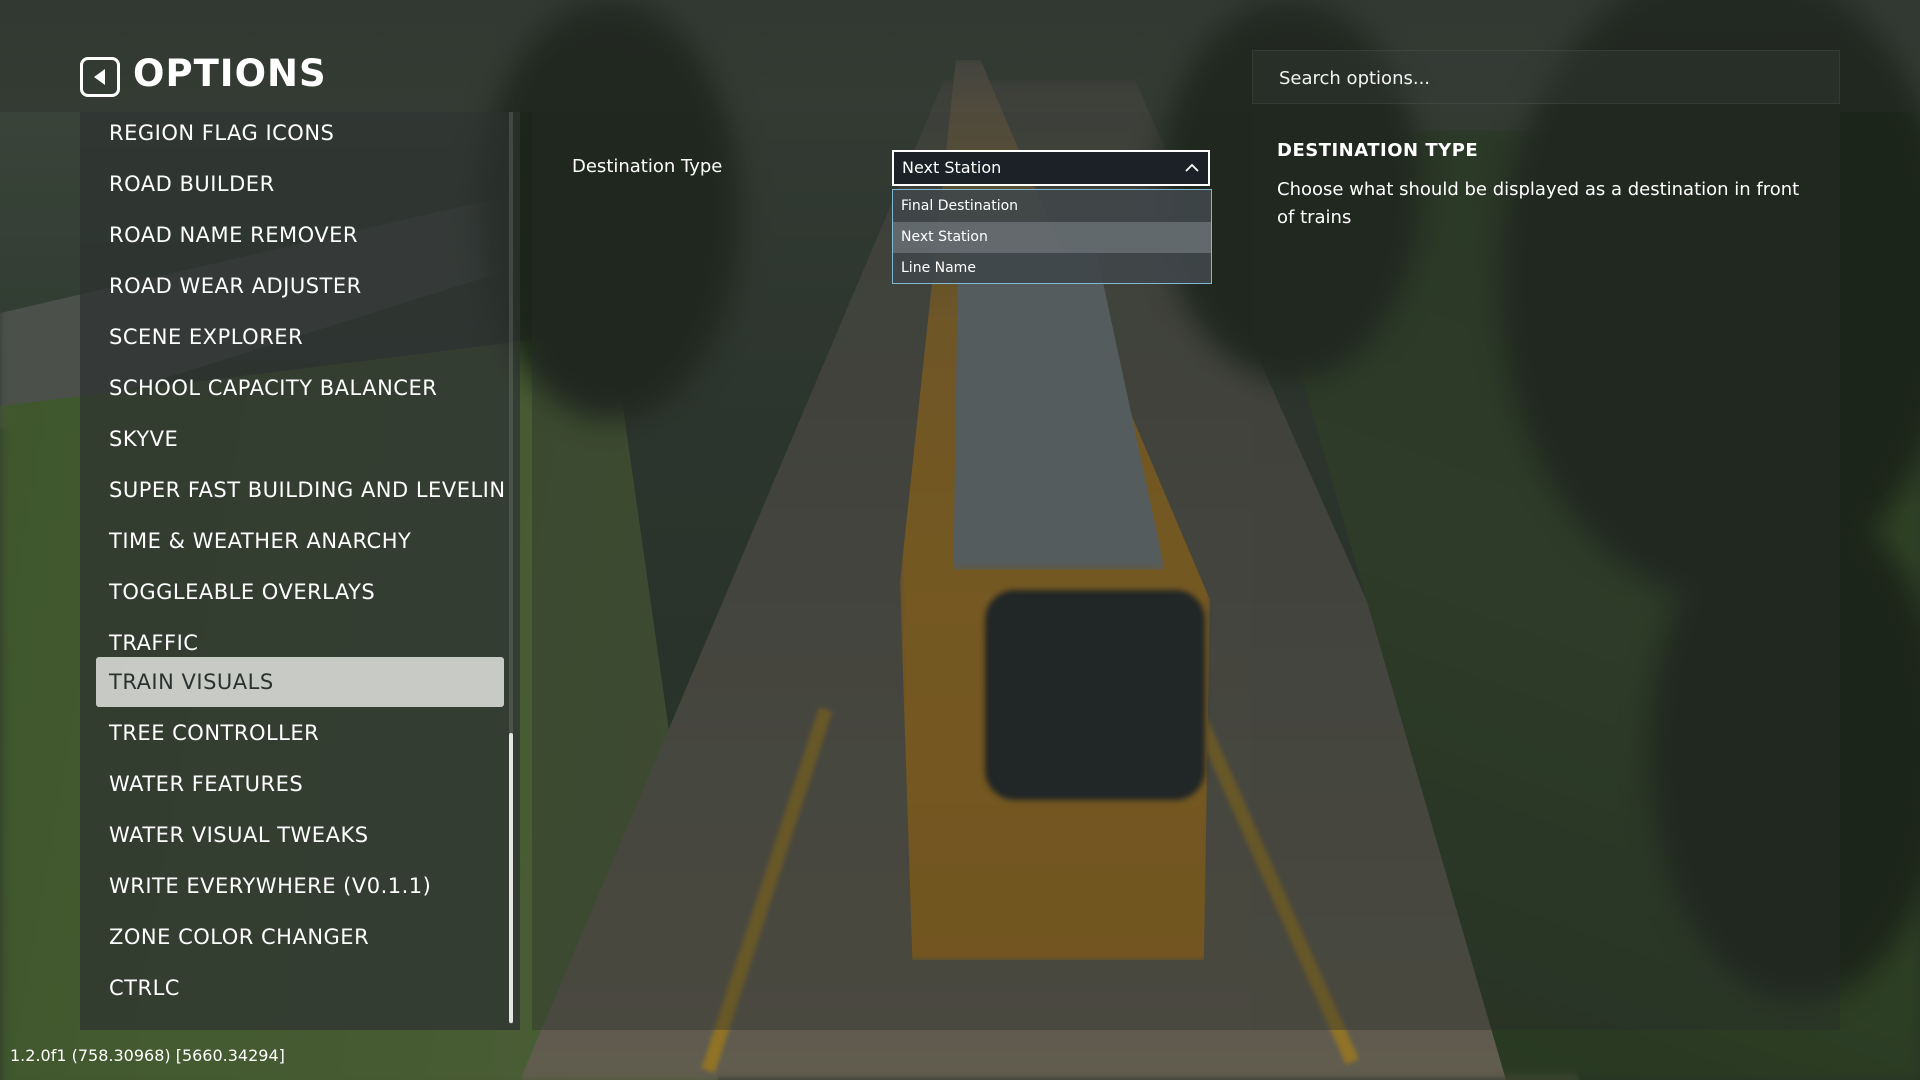  What do you see at coordinates (1051, 168) in the screenshot?
I see `destination-type-dropdown: Next Station` at bounding box center [1051, 168].